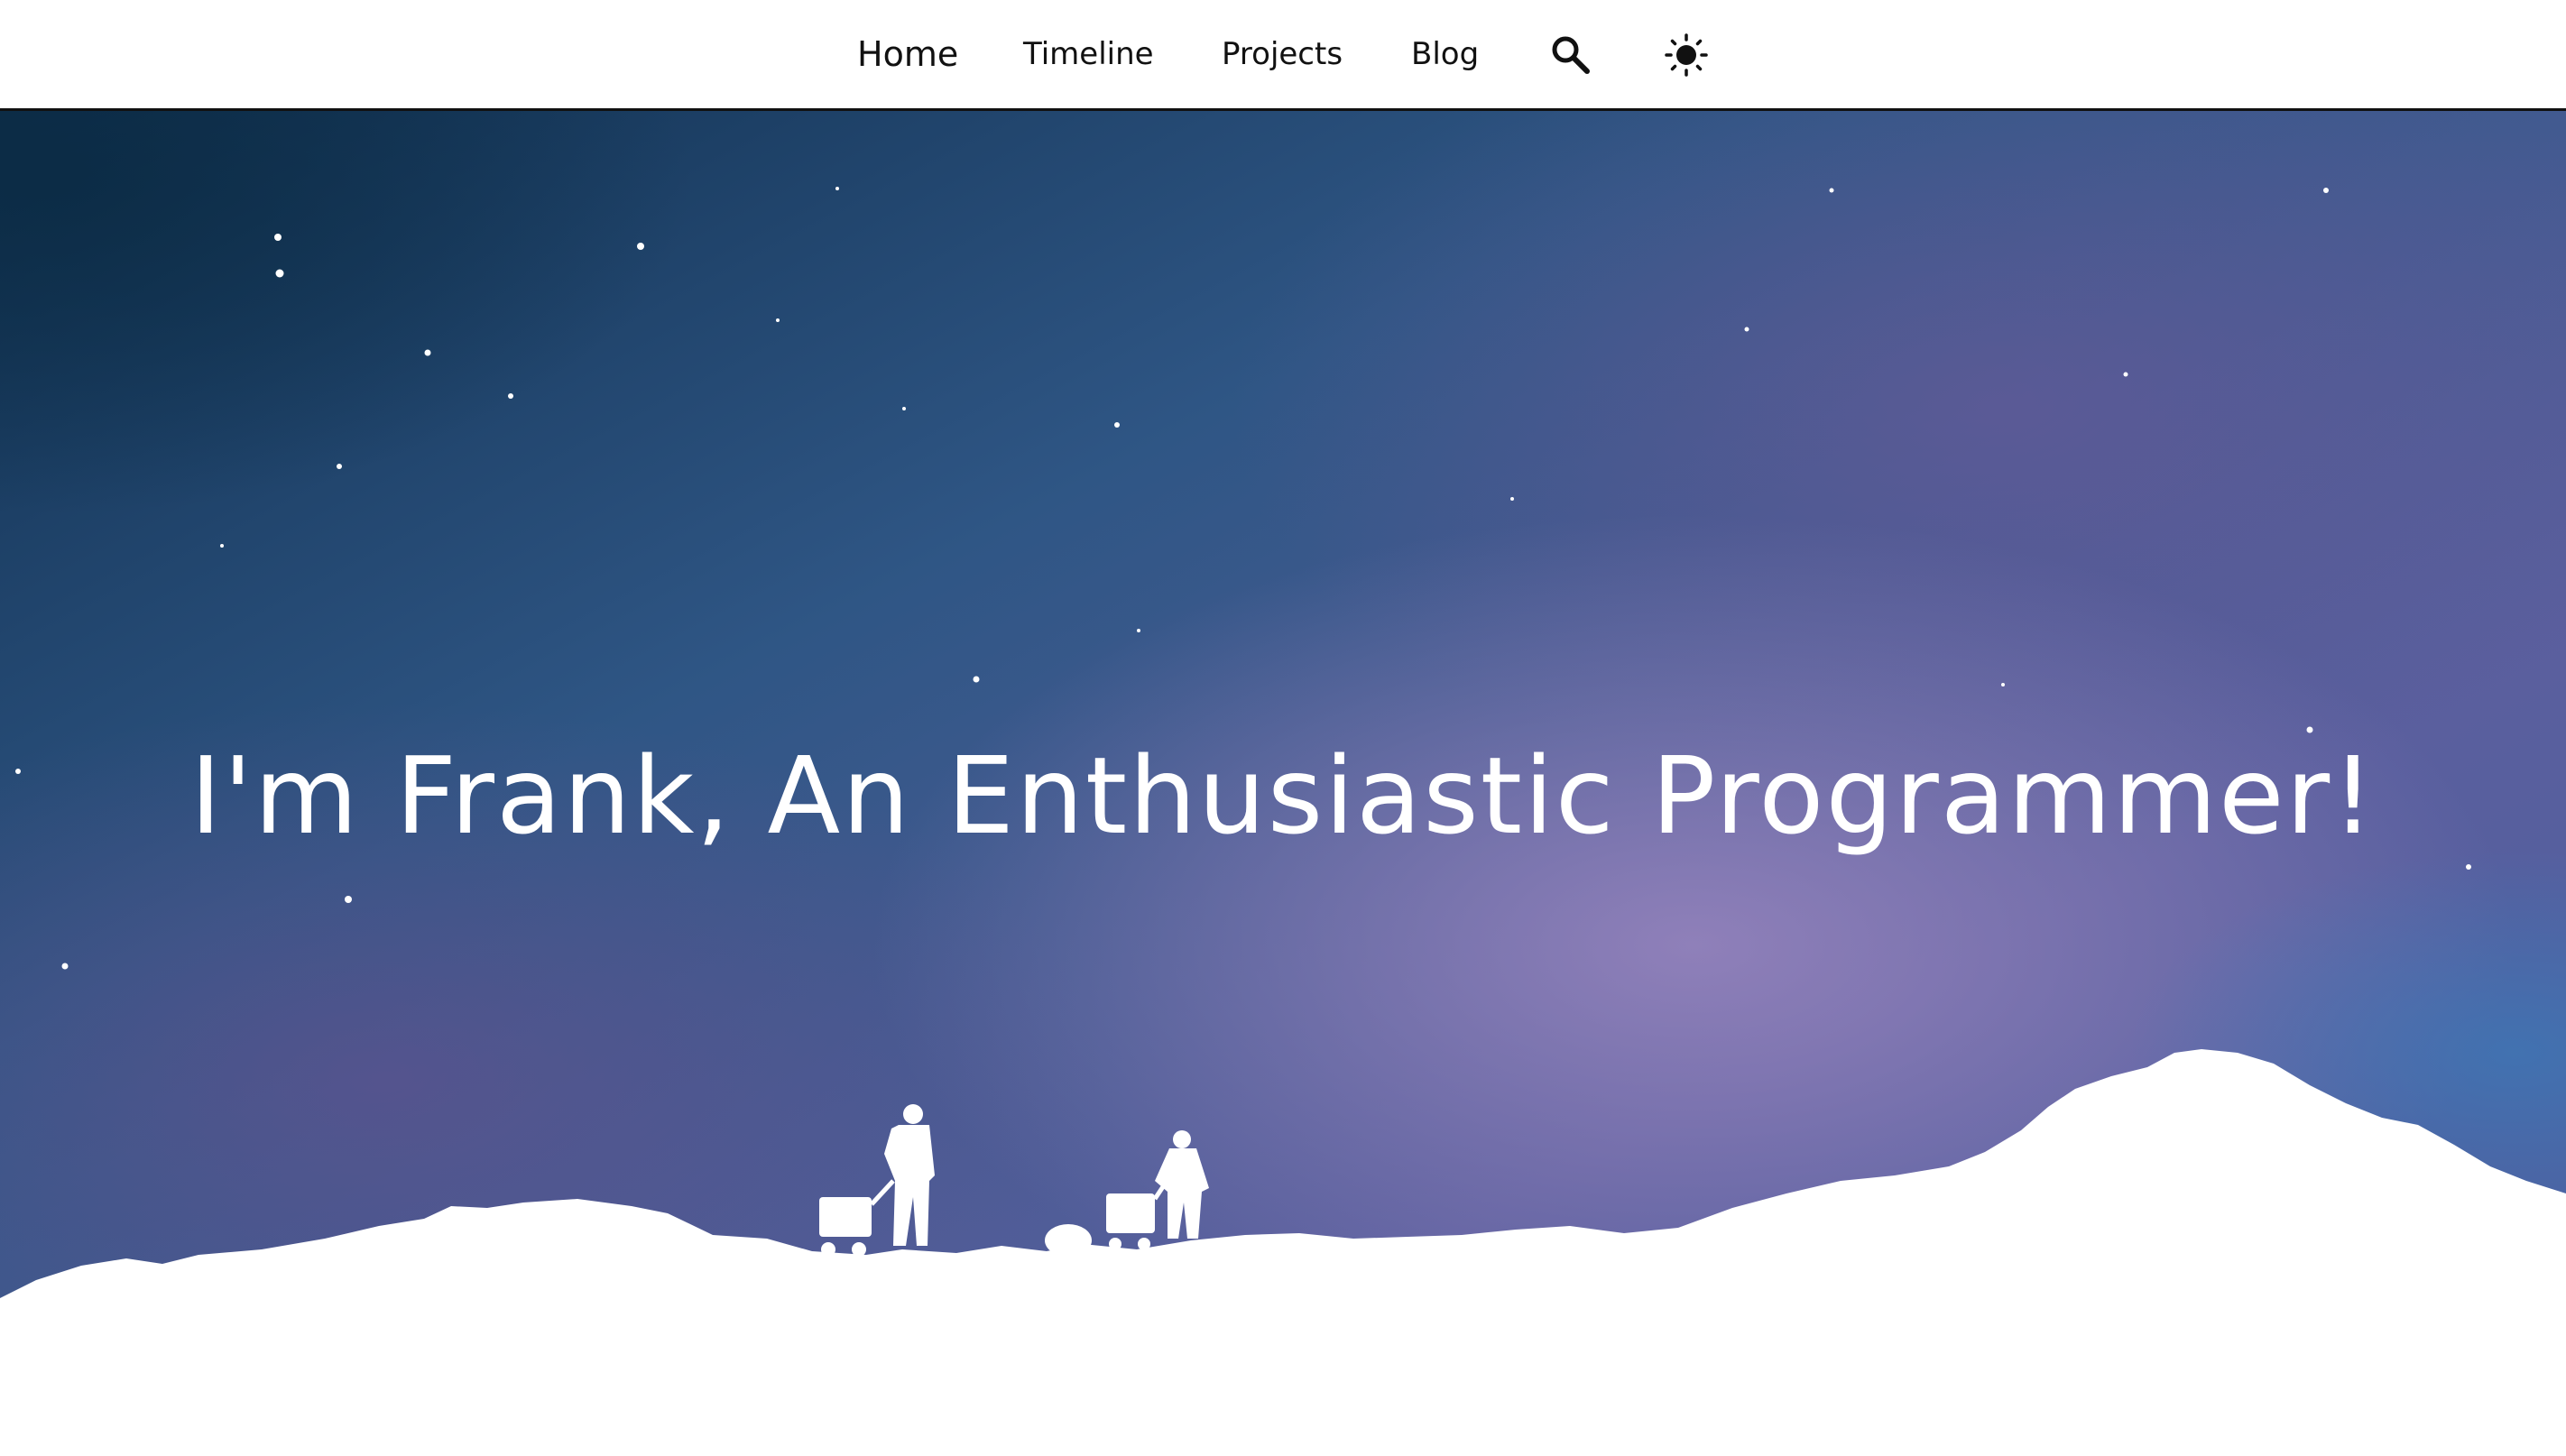  What do you see at coordinates (1571, 55) in the screenshot?
I see `search-icon` at bounding box center [1571, 55].